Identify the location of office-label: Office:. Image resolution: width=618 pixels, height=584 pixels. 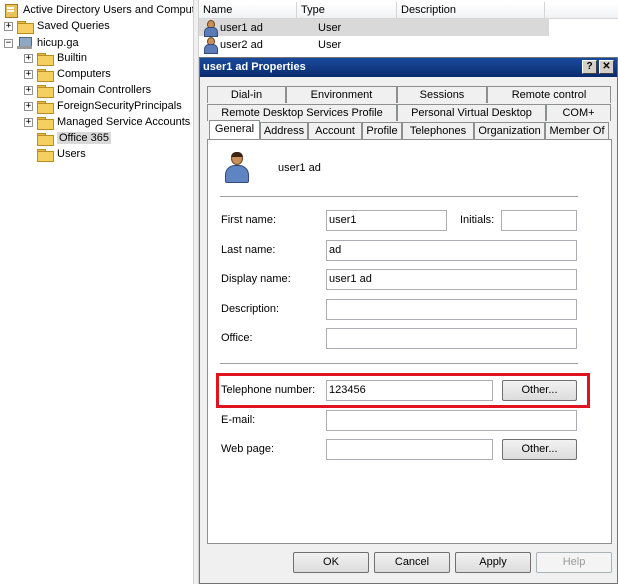
(237, 338).